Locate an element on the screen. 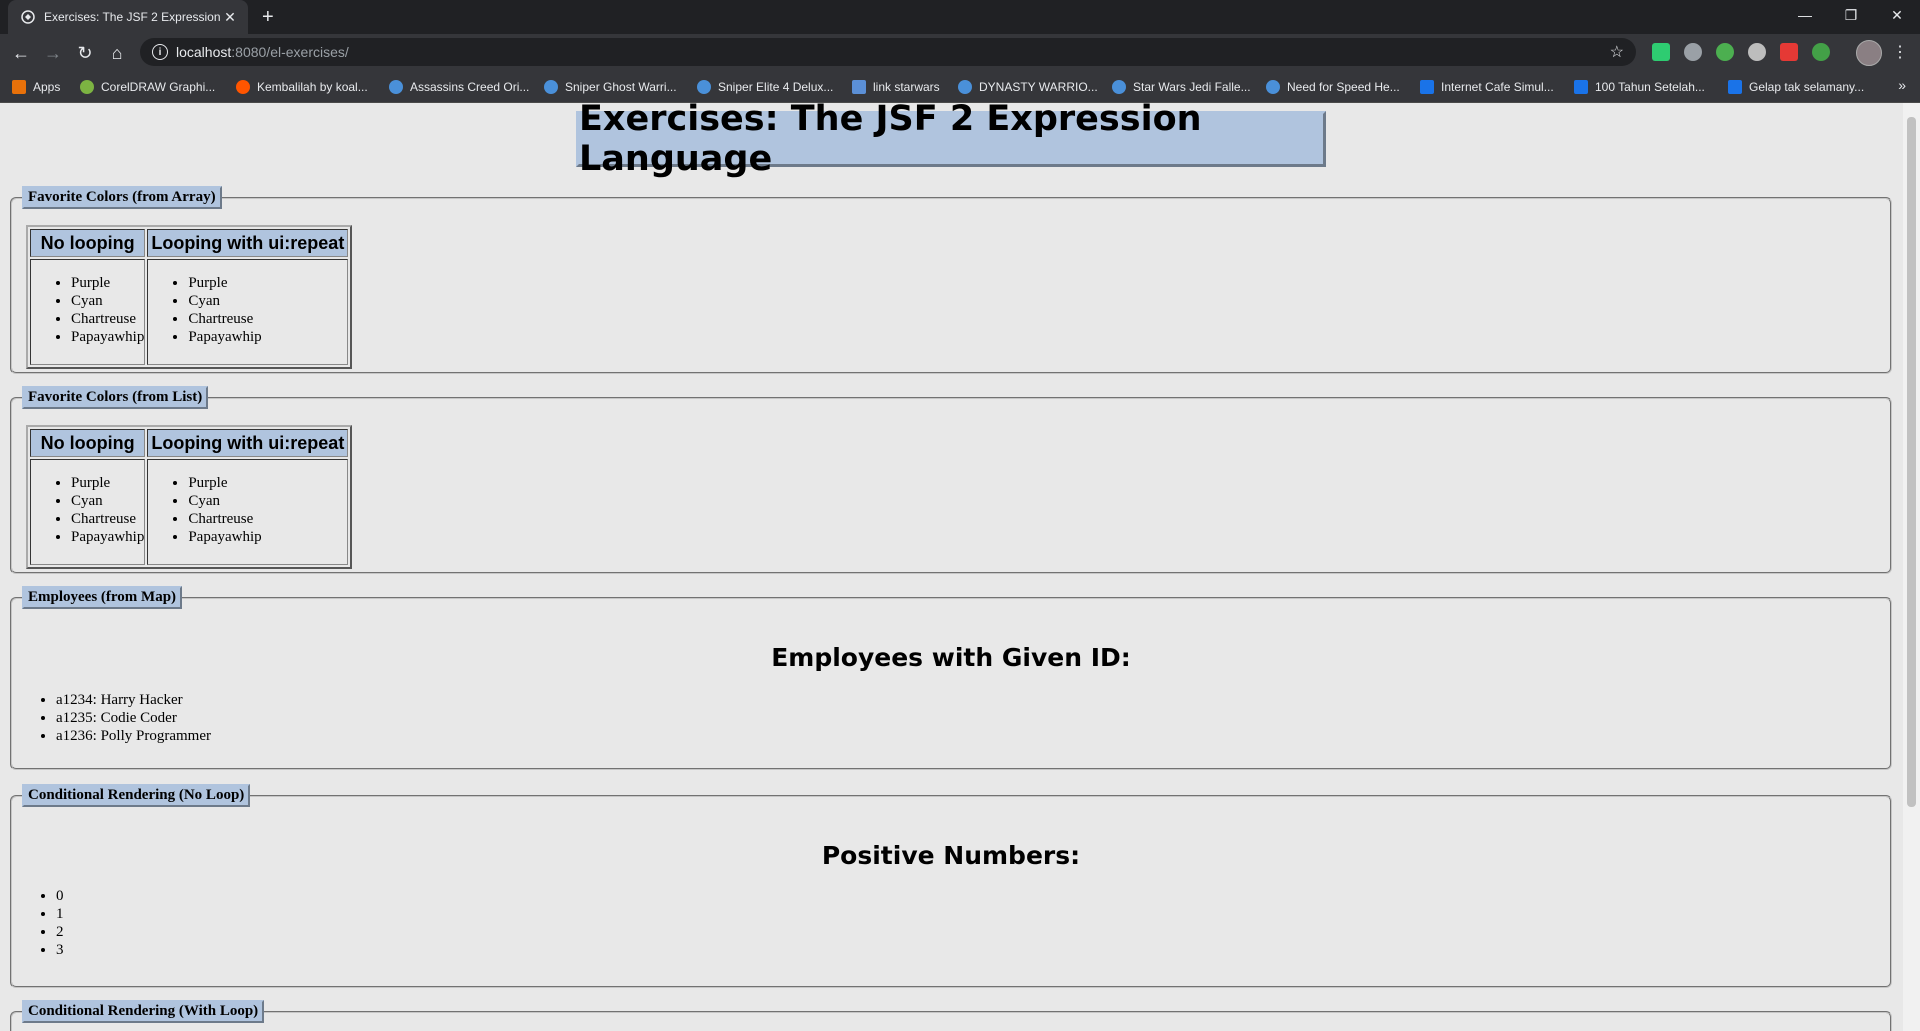  section-legend: Employees (from Map) is located at coordinates (102, 597).